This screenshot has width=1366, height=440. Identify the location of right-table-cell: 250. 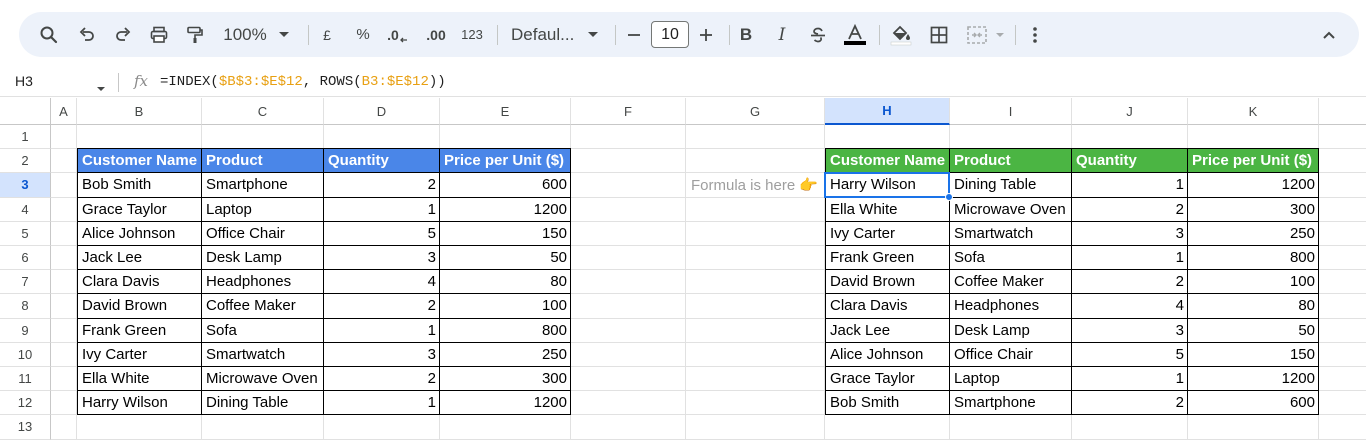
(1253, 233).